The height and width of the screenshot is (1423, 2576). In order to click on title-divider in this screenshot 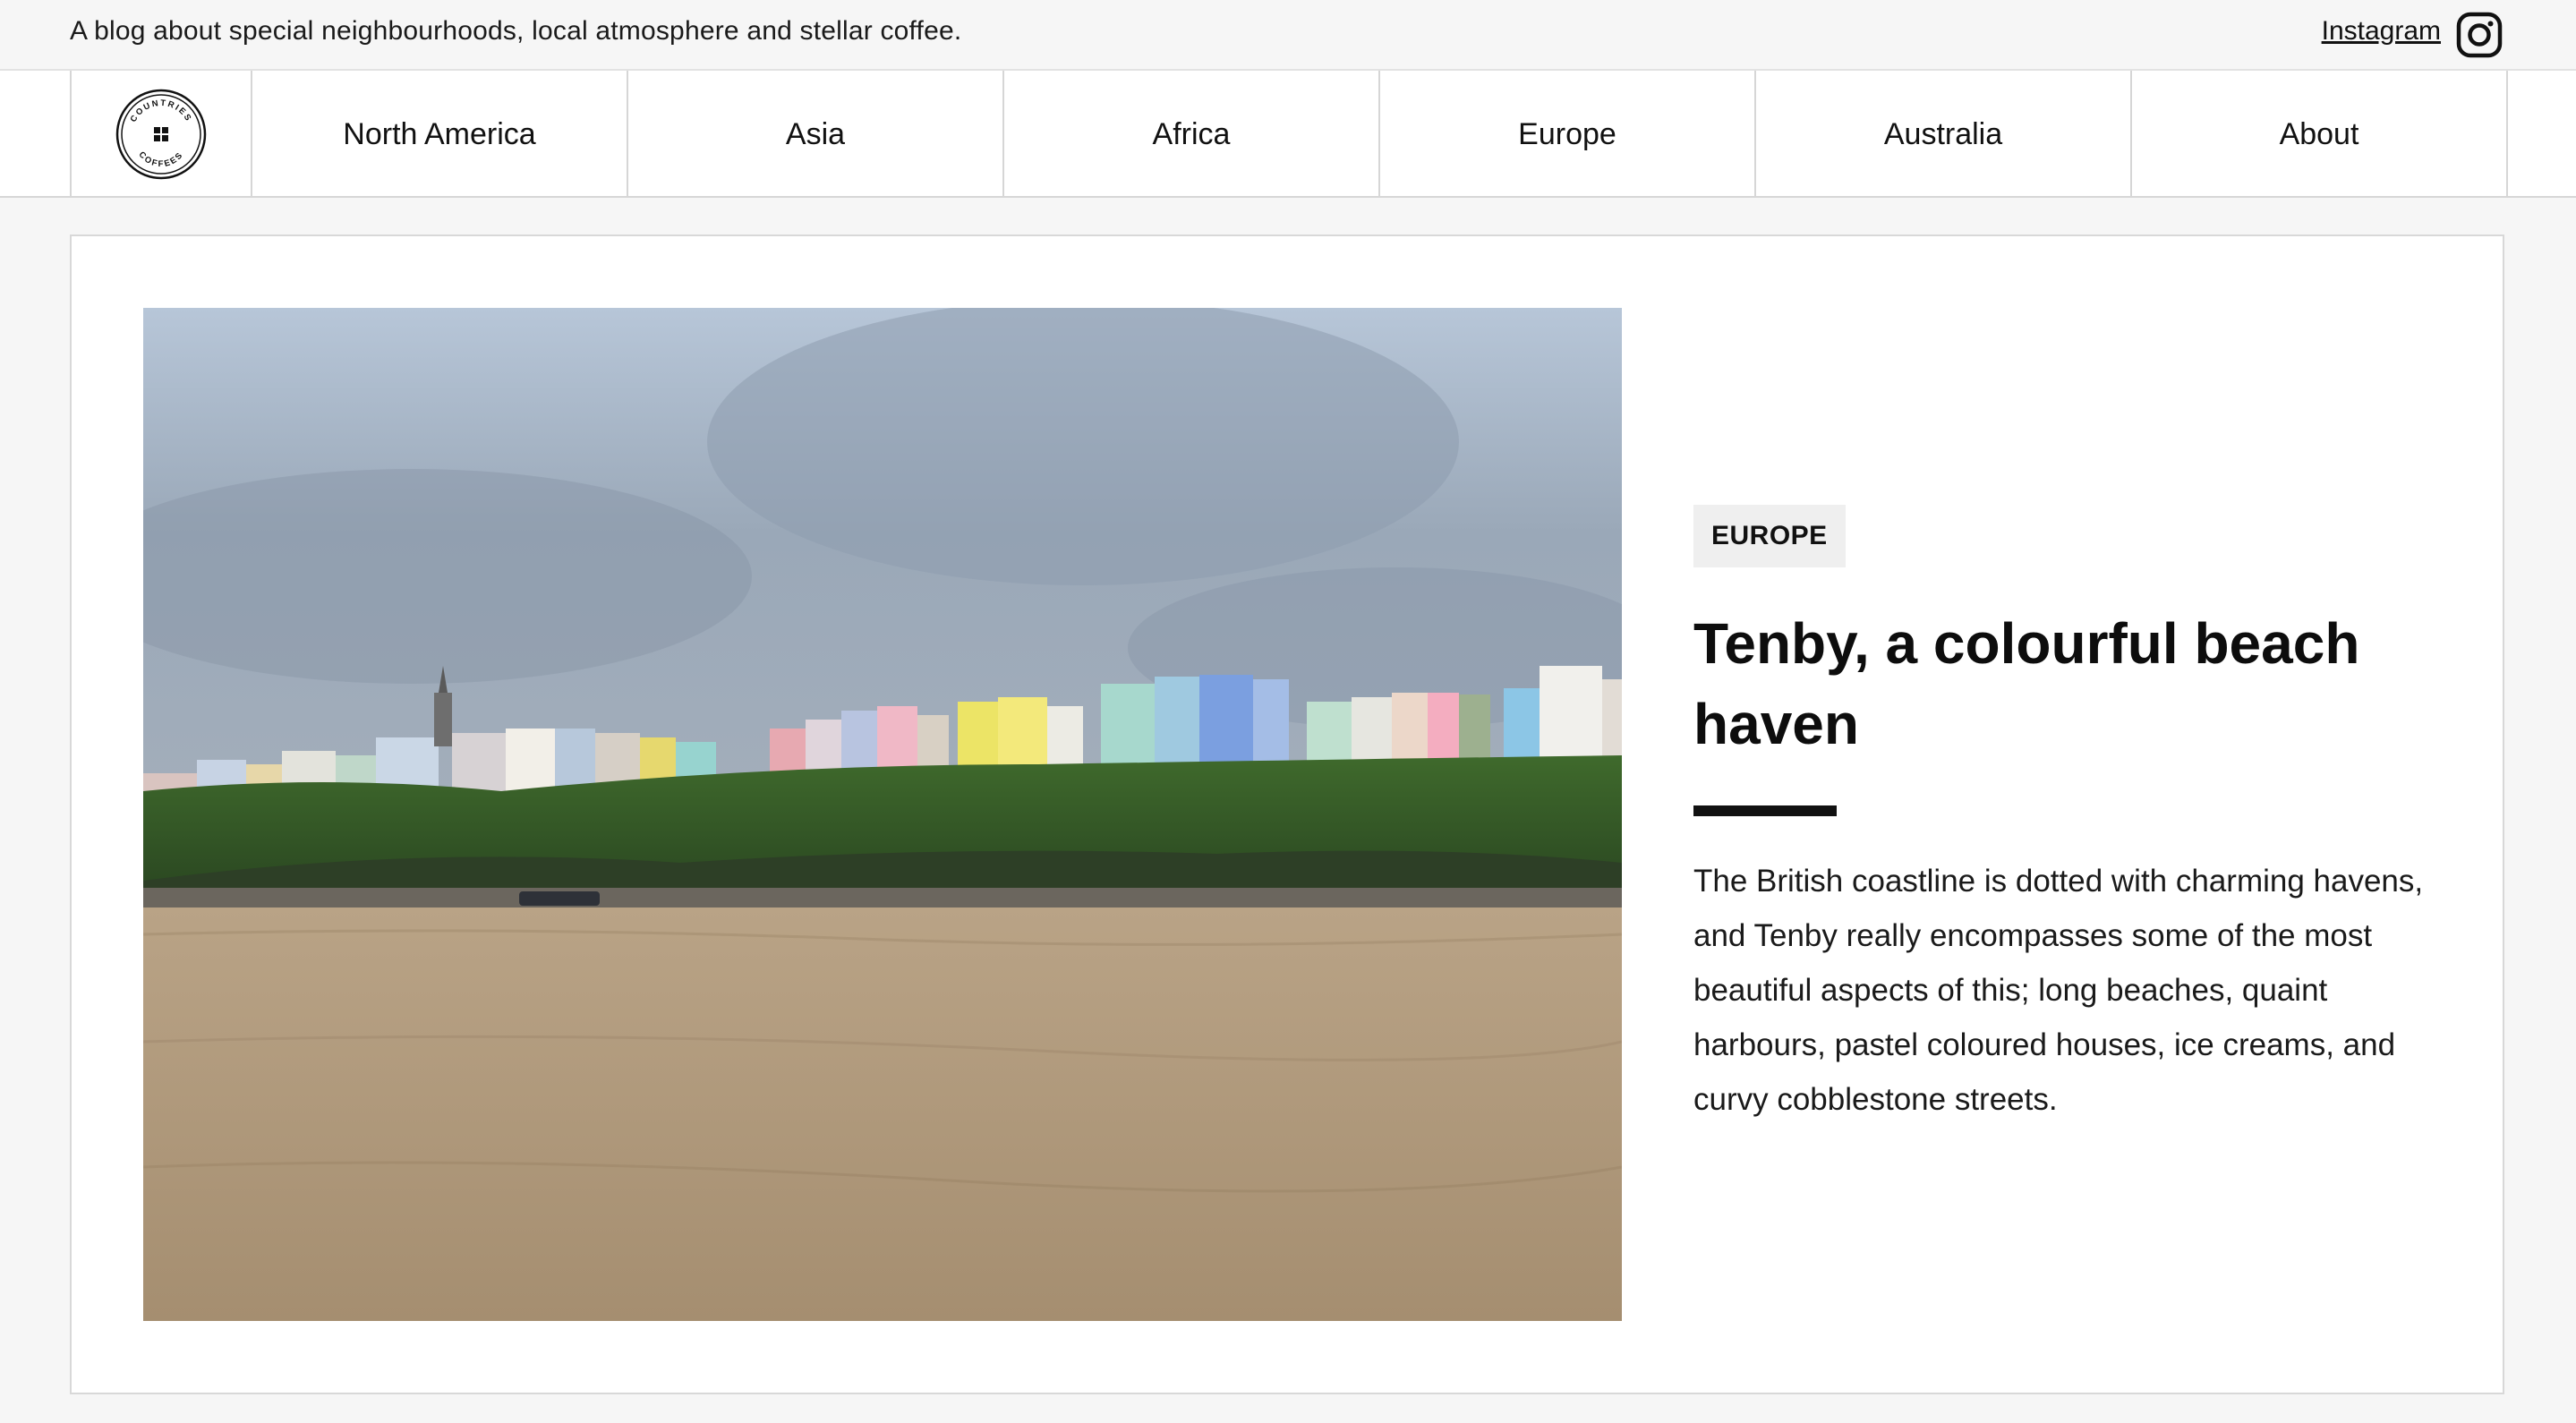, I will do `click(1765, 810)`.